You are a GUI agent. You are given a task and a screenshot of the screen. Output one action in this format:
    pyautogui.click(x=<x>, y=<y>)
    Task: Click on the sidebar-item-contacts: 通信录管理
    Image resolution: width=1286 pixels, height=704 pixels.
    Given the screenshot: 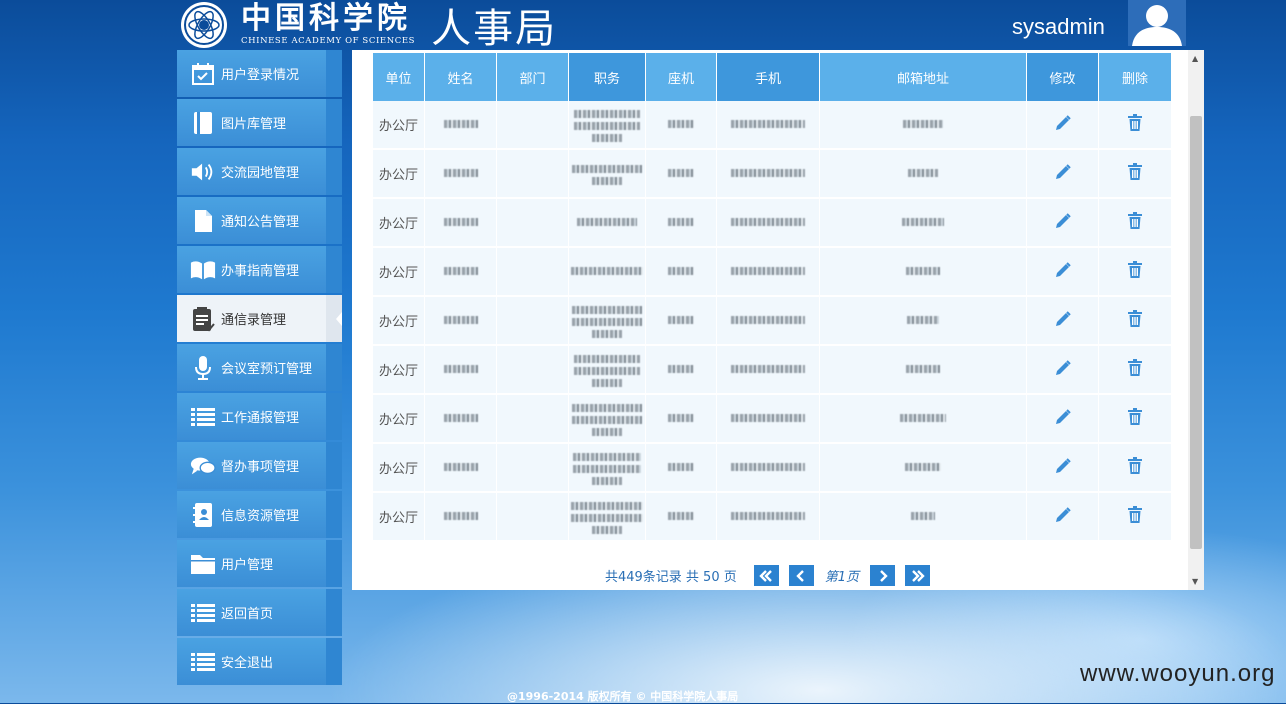 What is the action you would take?
    pyautogui.click(x=259, y=318)
    